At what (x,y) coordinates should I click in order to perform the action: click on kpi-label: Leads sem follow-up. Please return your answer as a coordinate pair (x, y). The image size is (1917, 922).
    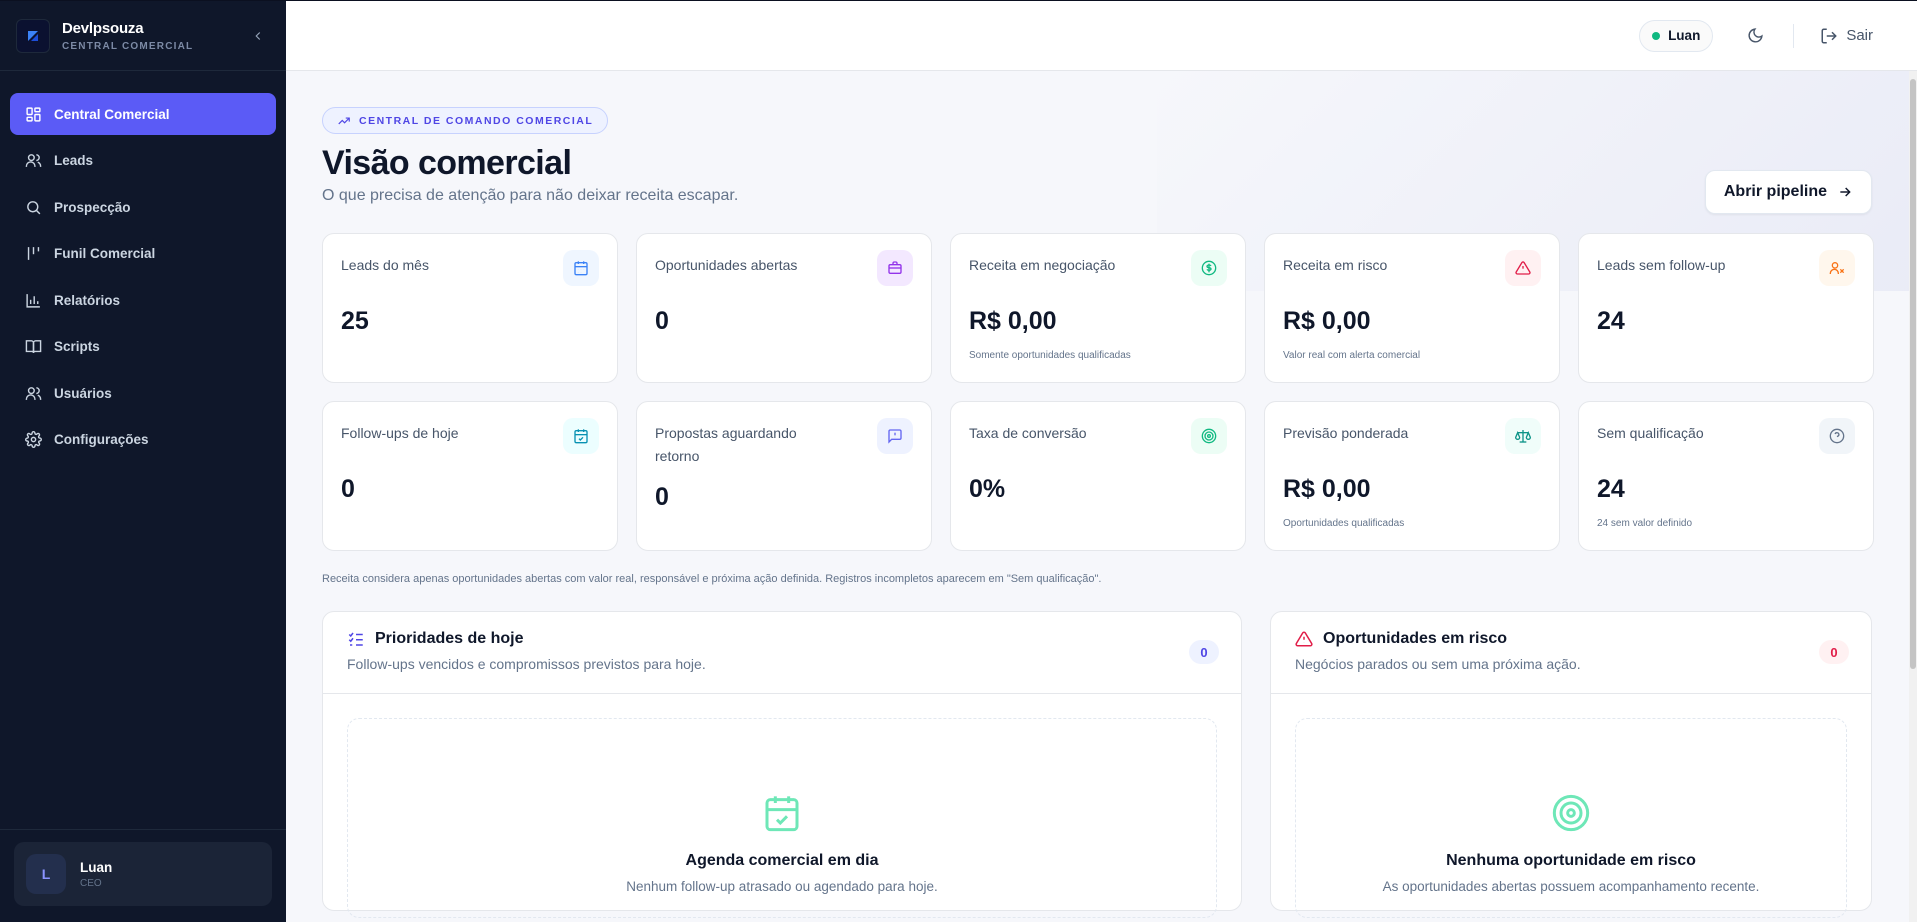
    Looking at the image, I should click on (1661, 265).